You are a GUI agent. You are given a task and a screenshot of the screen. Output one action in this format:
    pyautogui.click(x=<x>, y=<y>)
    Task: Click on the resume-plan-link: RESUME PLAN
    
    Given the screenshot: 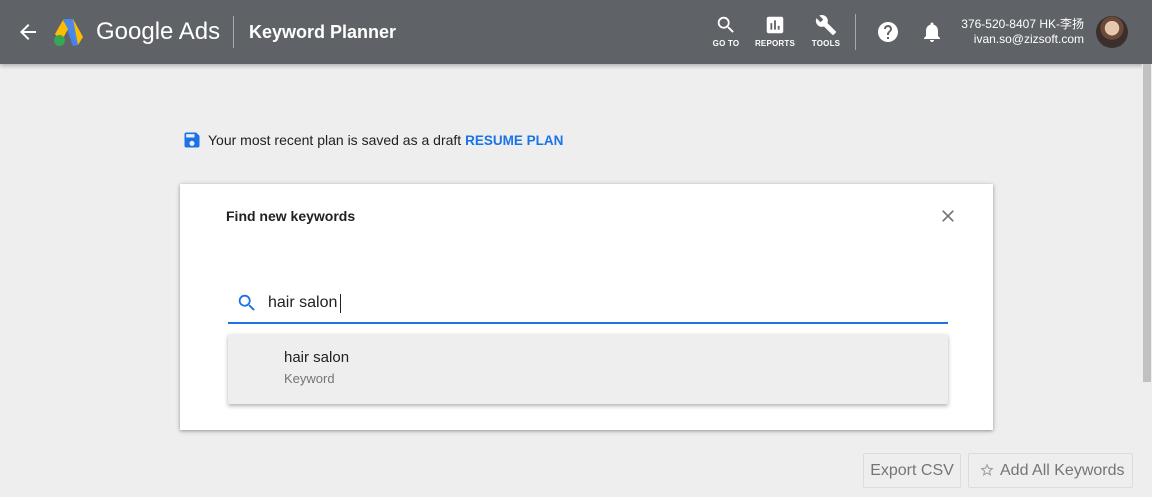 What is the action you would take?
    pyautogui.click(x=514, y=140)
    